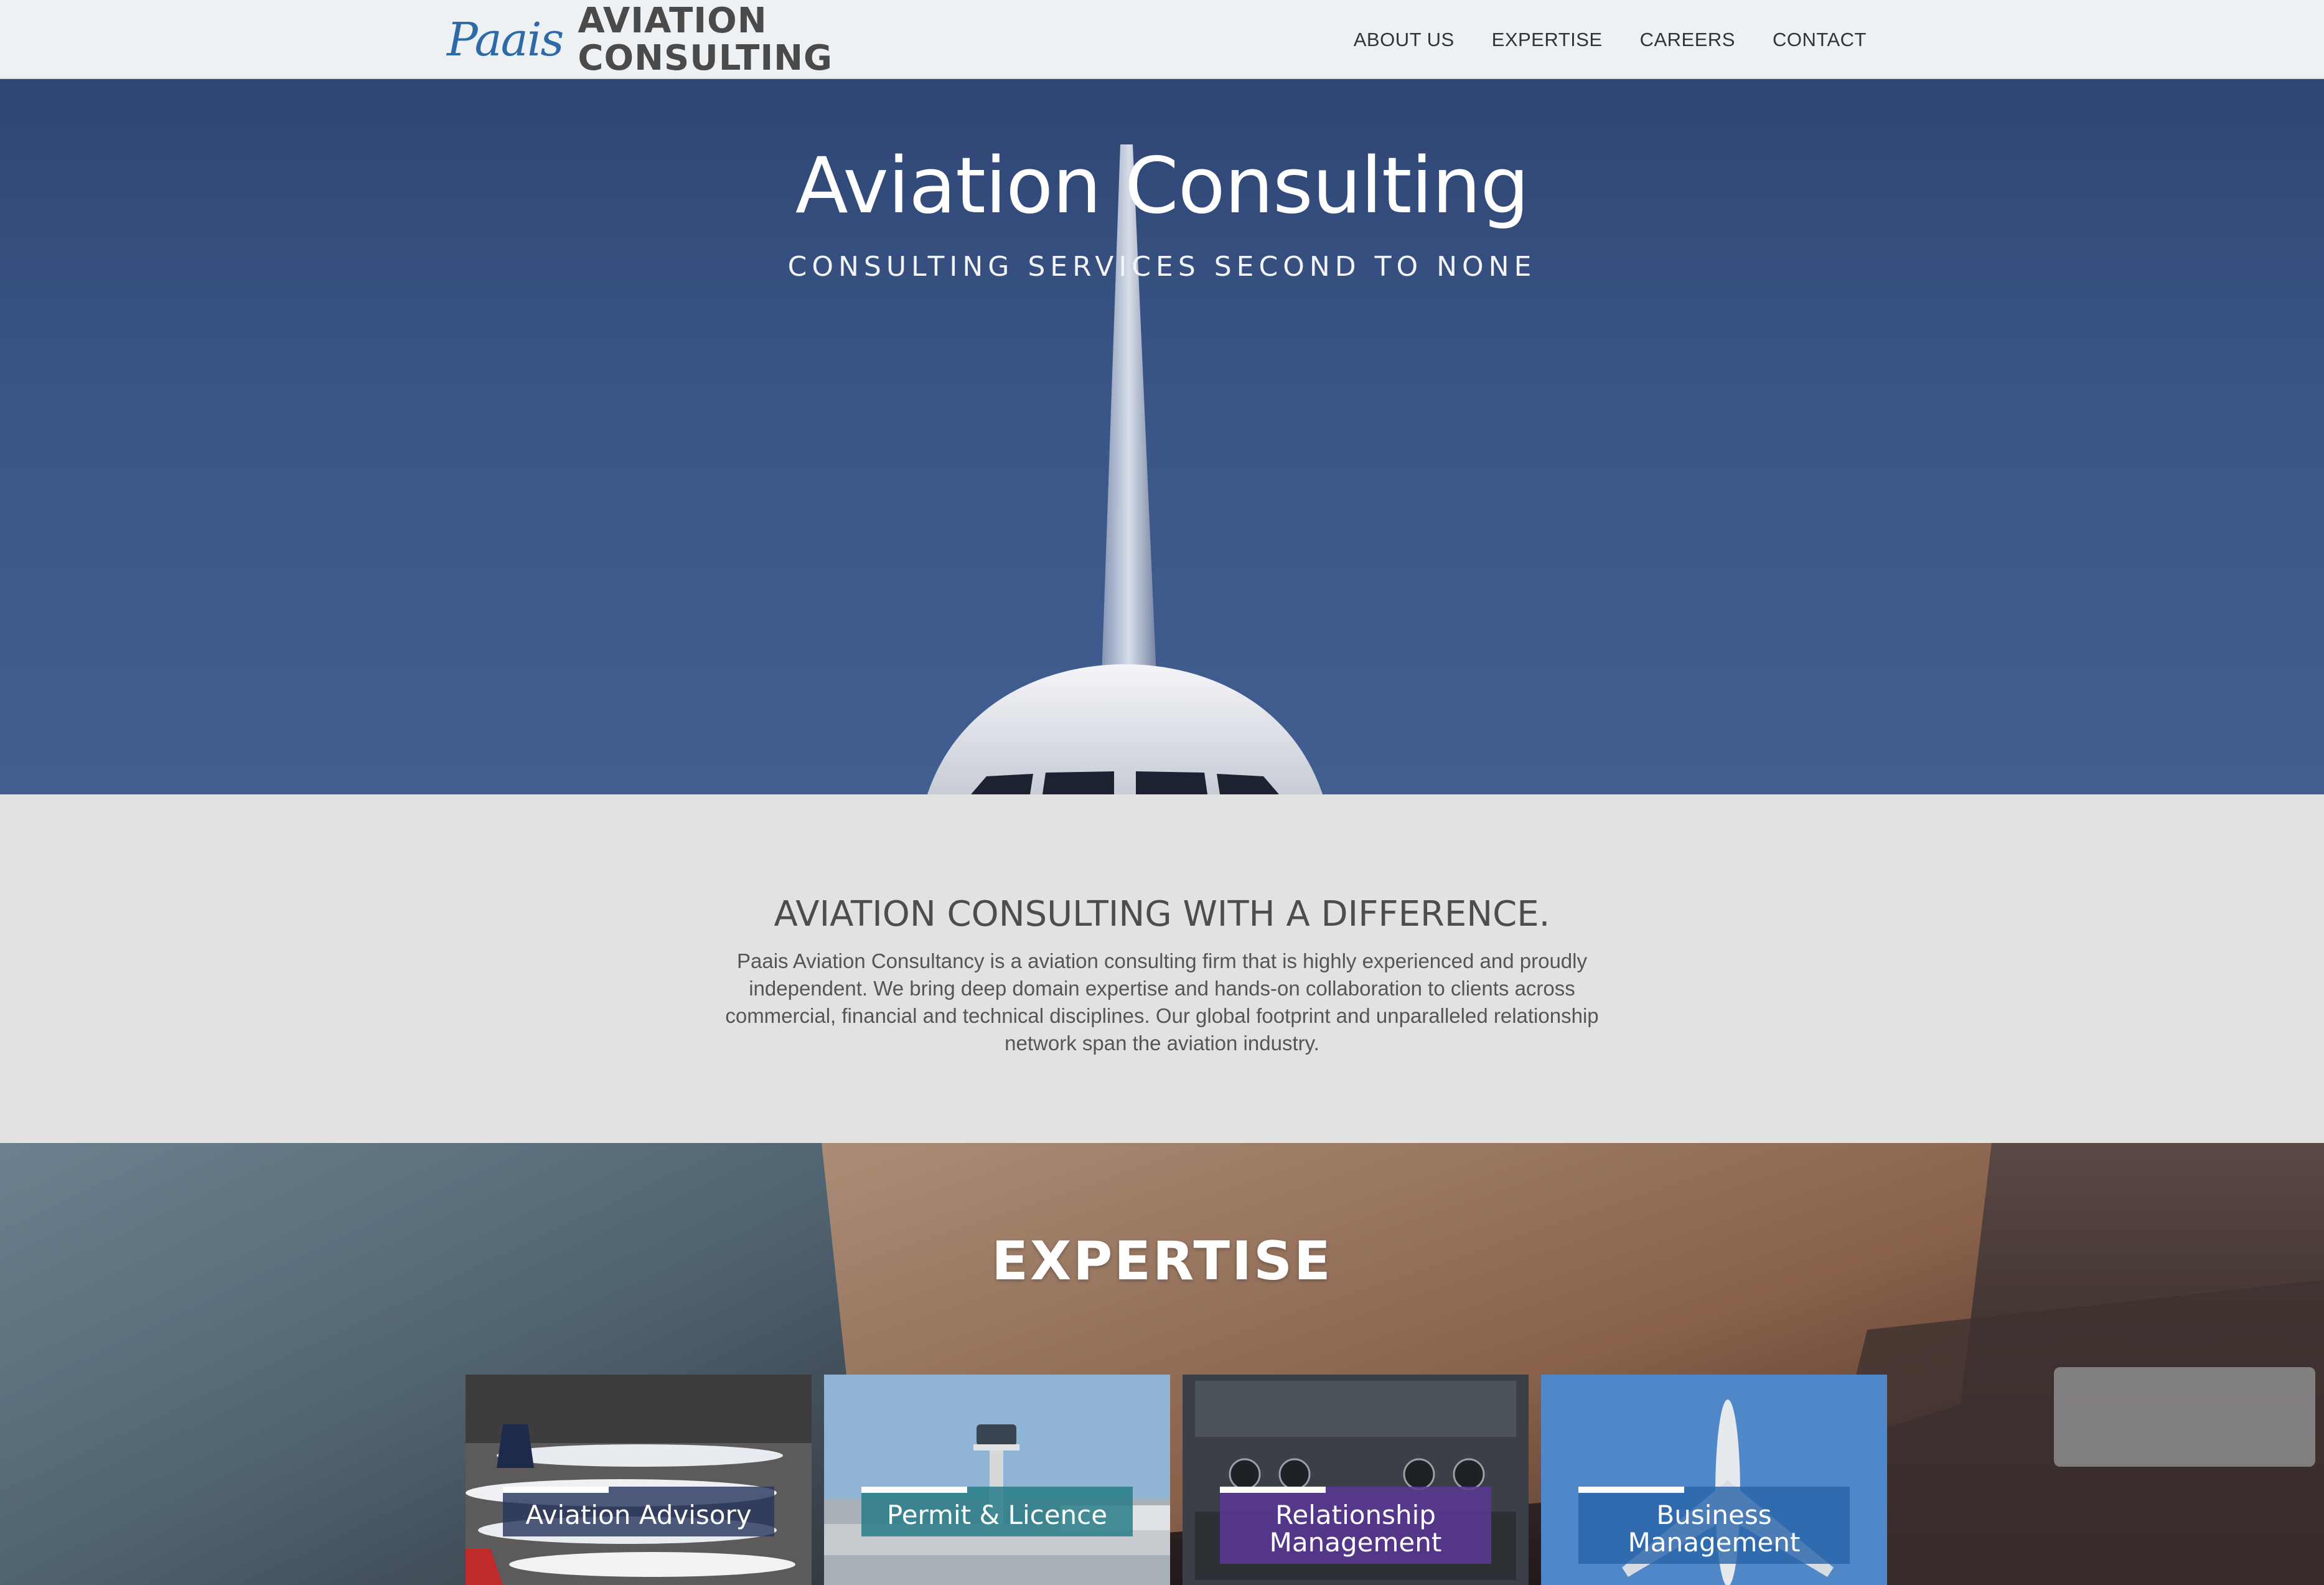 This screenshot has width=2324, height=1585. What do you see at coordinates (1162, 914) in the screenshot?
I see `intro-heading: AVIATION CONSULTING WITH A DIFFERENCE.` at bounding box center [1162, 914].